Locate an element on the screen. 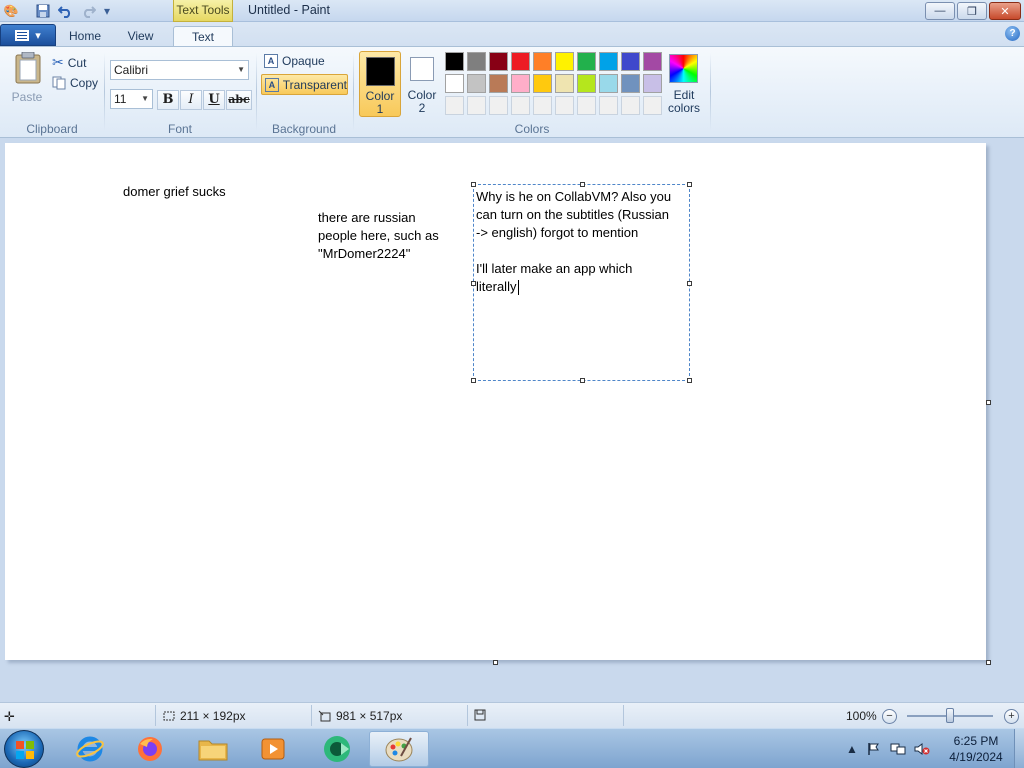 This screenshot has height=768, width=1024. close-button: ✕ is located at coordinates (1005, 11).